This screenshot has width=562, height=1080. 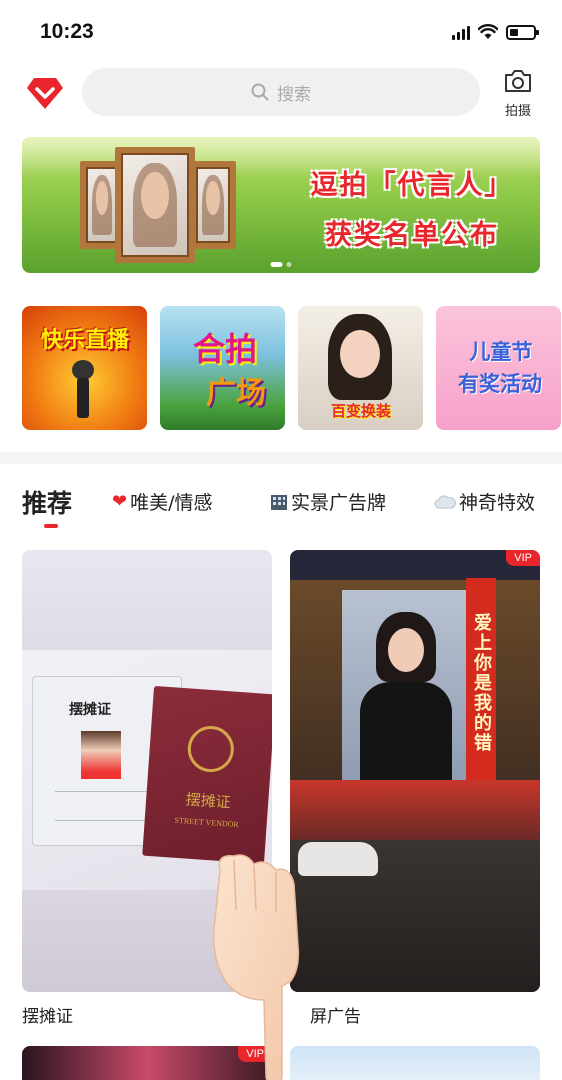 What do you see at coordinates (294, 94) in the screenshot?
I see `search-placeholder: 搜索` at bounding box center [294, 94].